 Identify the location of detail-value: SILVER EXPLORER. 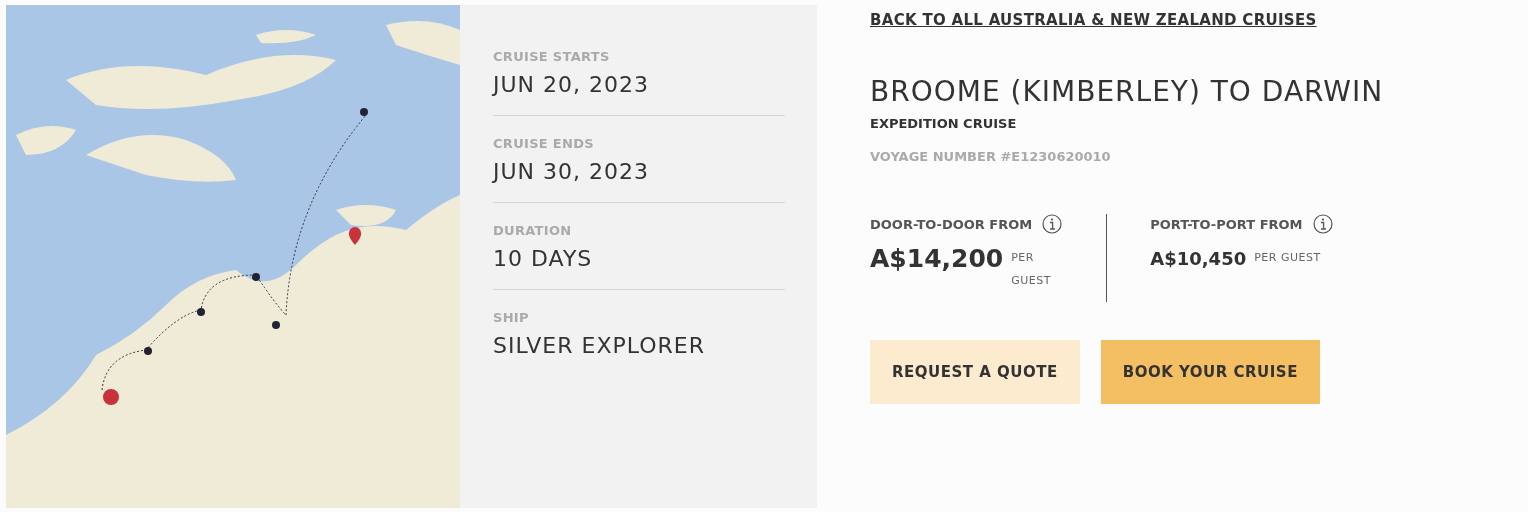
(600, 345).